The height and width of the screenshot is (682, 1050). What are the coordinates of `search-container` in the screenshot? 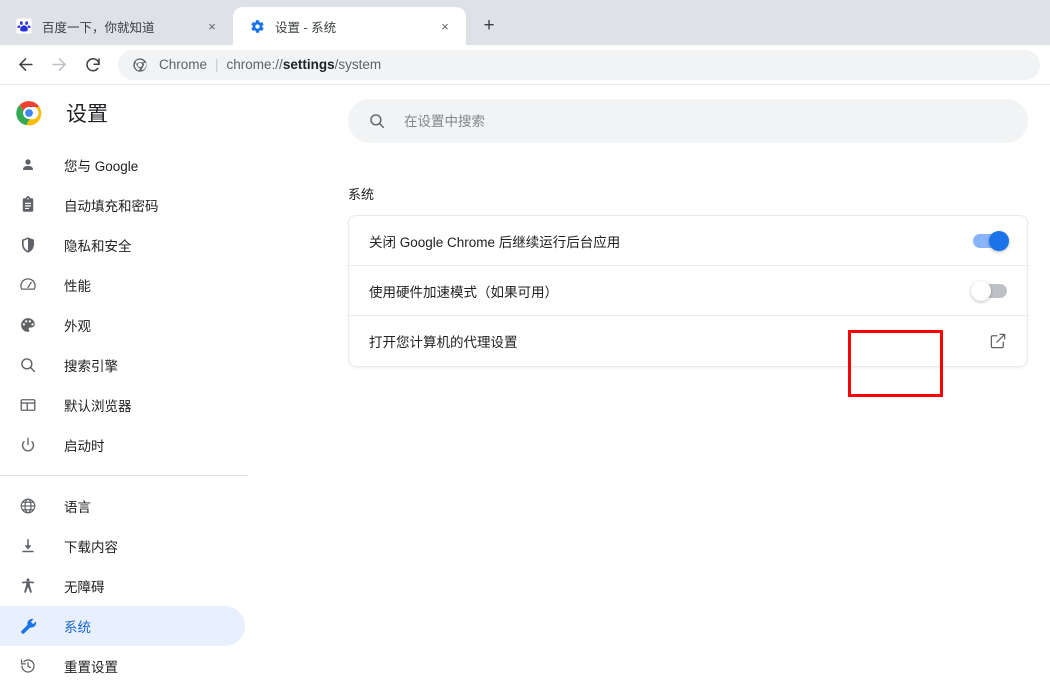 It's located at (649, 114).